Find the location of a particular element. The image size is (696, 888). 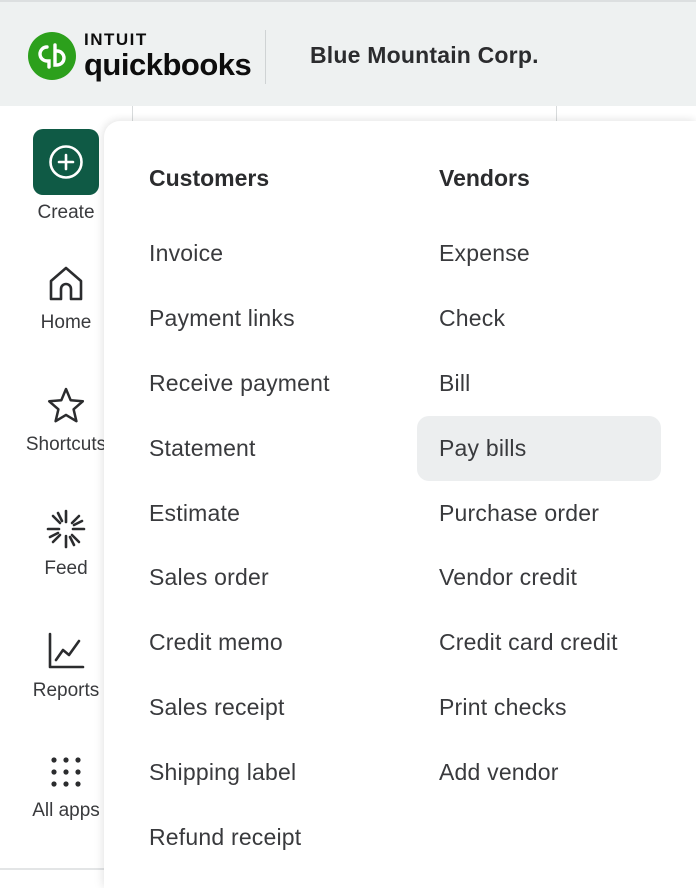

logo-product-text: quickbooks is located at coordinates (168, 64).